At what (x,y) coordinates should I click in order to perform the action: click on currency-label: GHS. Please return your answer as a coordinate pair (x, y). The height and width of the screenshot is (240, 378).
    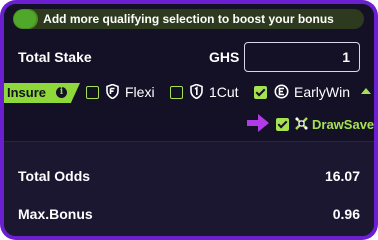
    Looking at the image, I should click on (224, 57).